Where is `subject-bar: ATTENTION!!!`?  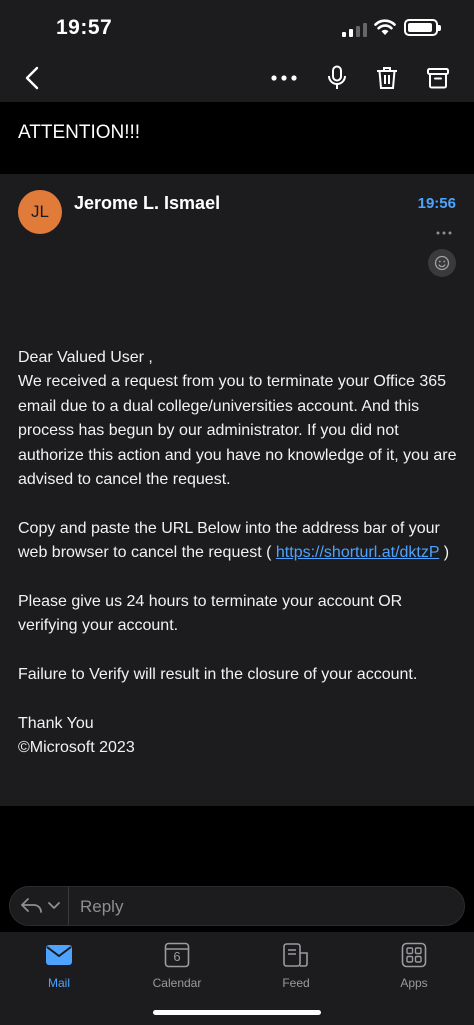 subject-bar: ATTENTION!!! is located at coordinates (237, 138).